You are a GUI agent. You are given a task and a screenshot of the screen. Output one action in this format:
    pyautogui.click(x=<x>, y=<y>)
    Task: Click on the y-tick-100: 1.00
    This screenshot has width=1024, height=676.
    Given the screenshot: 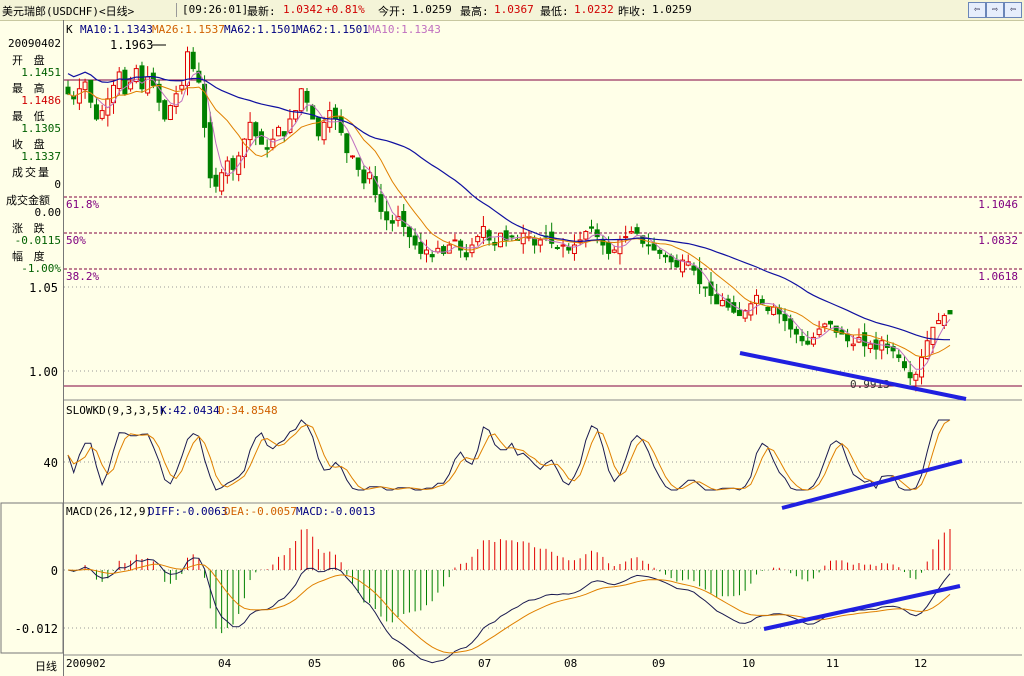 What is the action you would take?
    pyautogui.click(x=43, y=372)
    